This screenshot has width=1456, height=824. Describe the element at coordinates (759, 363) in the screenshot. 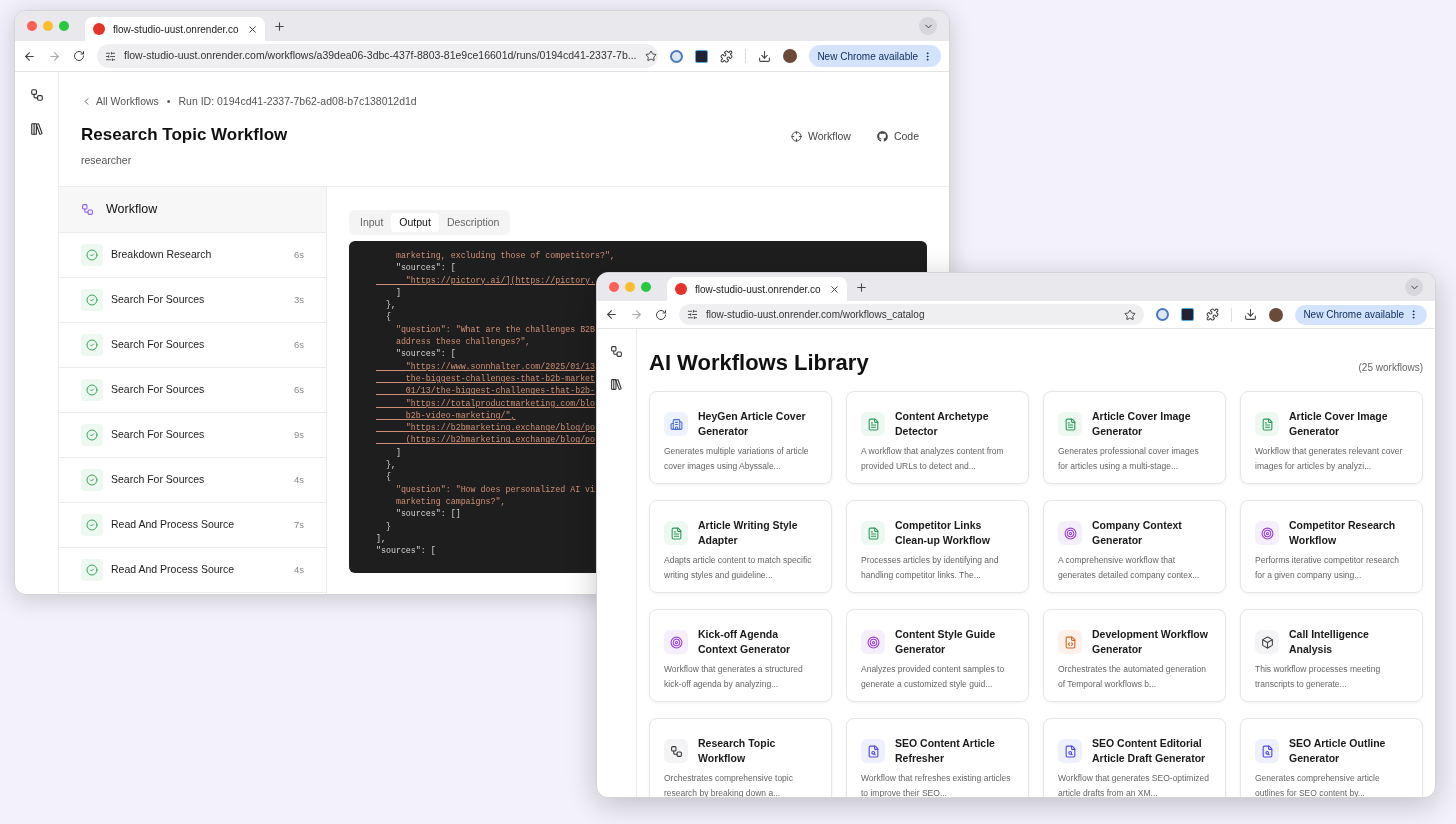

I see `page-title: AI Workflows Library` at that location.